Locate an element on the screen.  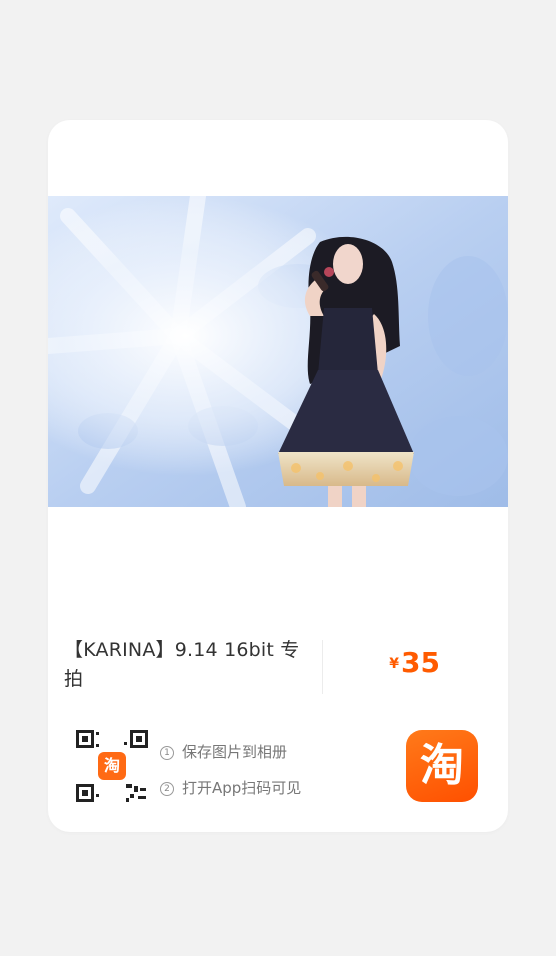
product-title: 【KARINA】9.14 16bit 专拍 is located at coordinates (183, 665).